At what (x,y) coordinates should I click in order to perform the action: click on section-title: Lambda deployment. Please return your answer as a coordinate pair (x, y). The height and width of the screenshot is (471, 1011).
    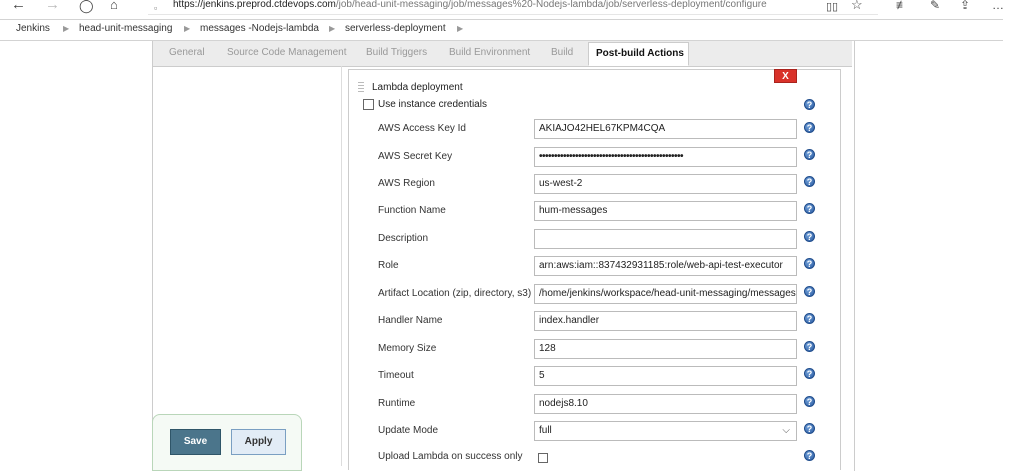
    Looking at the image, I should click on (417, 87).